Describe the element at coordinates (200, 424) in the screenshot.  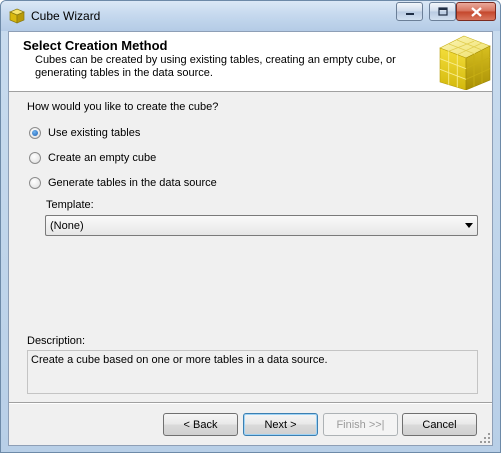
I see `back-button: < Back` at that location.